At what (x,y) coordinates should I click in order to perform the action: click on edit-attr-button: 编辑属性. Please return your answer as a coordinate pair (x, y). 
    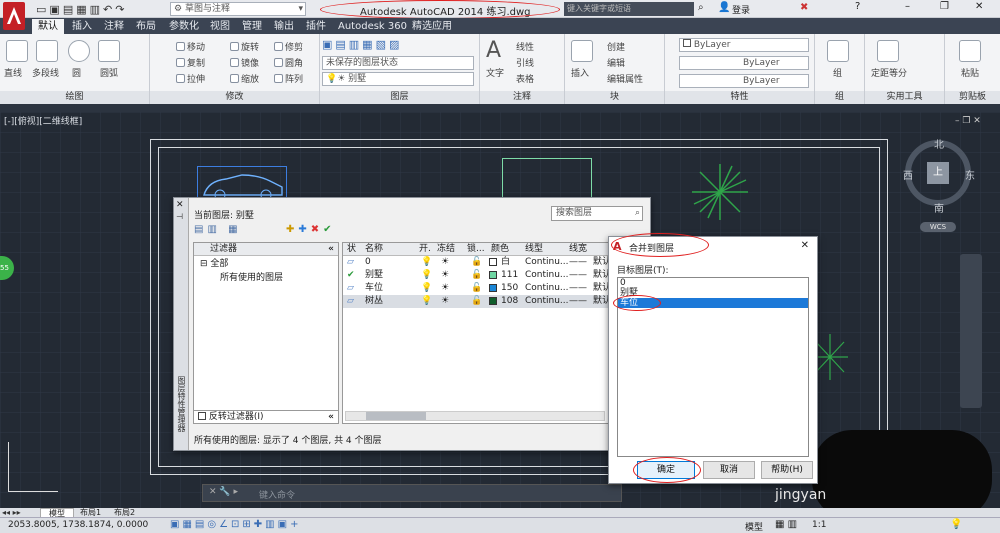
    Looking at the image, I should click on (625, 78).